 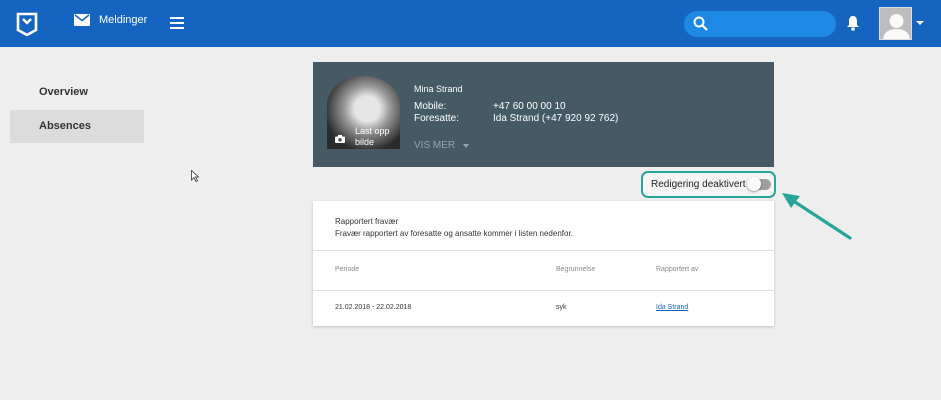 I want to click on photo-upload-overlay: Last opp bilde, so click(x=363, y=137).